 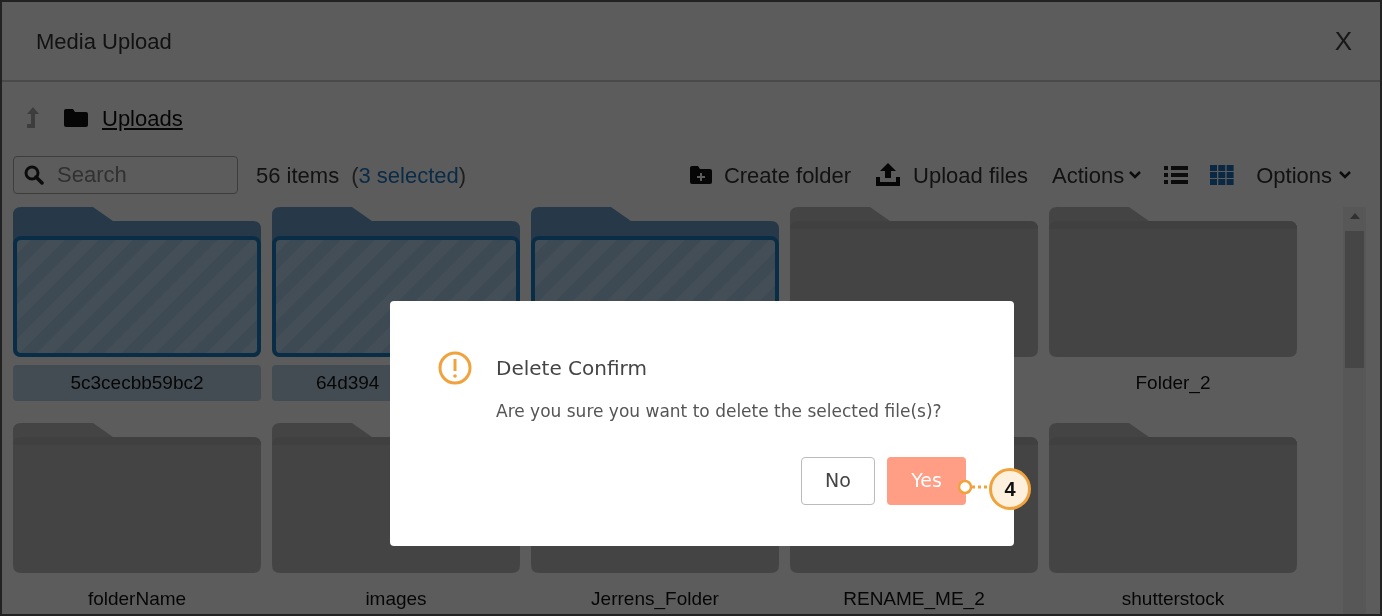 What do you see at coordinates (76, 118) in the screenshot?
I see `folder-icon` at bounding box center [76, 118].